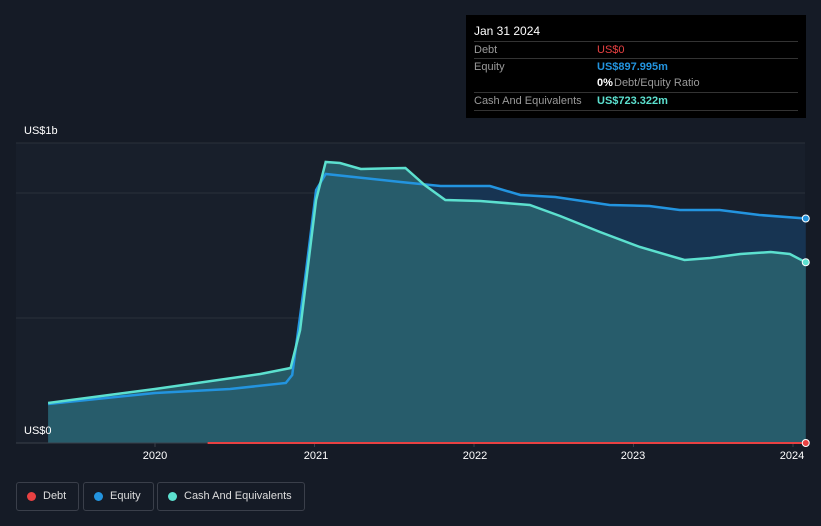  What do you see at coordinates (316, 456) in the screenshot?
I see `x-tick-2021: 2021` at bounding box center [316, 456].